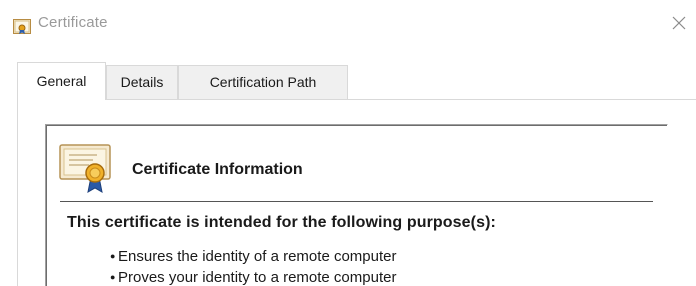 Image resolution: width=696 pixels, height=286 pixels. Describe the element at coordinates (356, 201) in the screenshot. I see `section-divider` at that location.